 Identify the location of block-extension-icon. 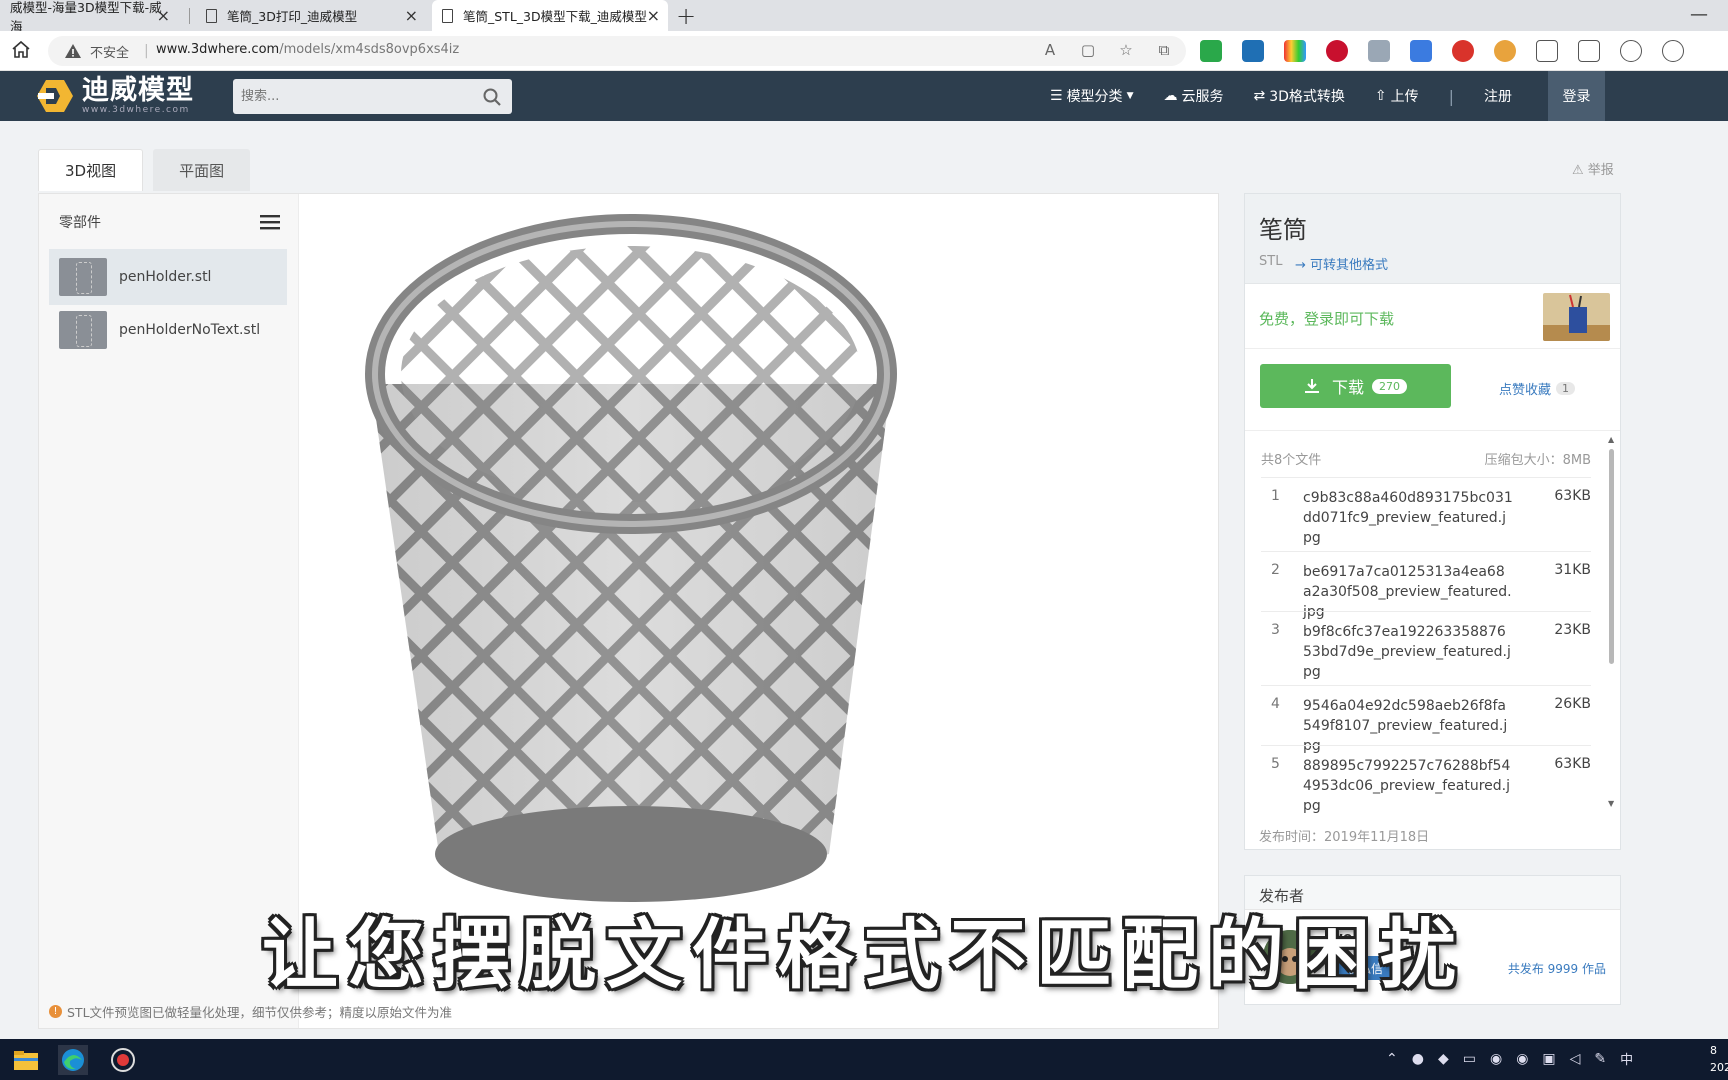
(1463, 51).